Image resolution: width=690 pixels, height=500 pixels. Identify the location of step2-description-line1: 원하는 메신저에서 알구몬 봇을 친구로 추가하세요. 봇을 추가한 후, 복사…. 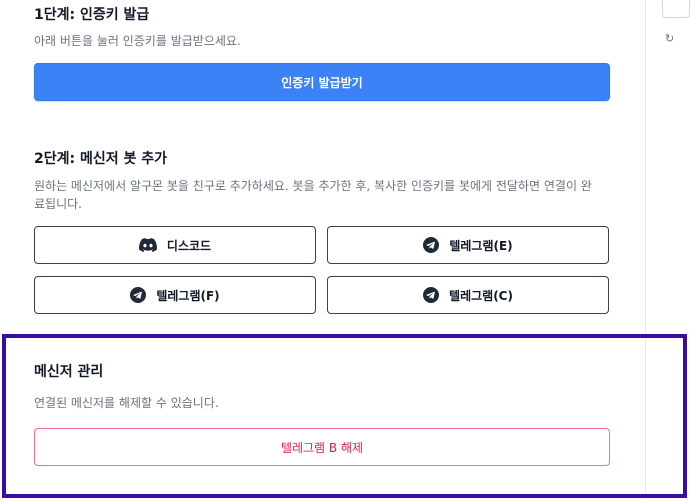
(313, 186).